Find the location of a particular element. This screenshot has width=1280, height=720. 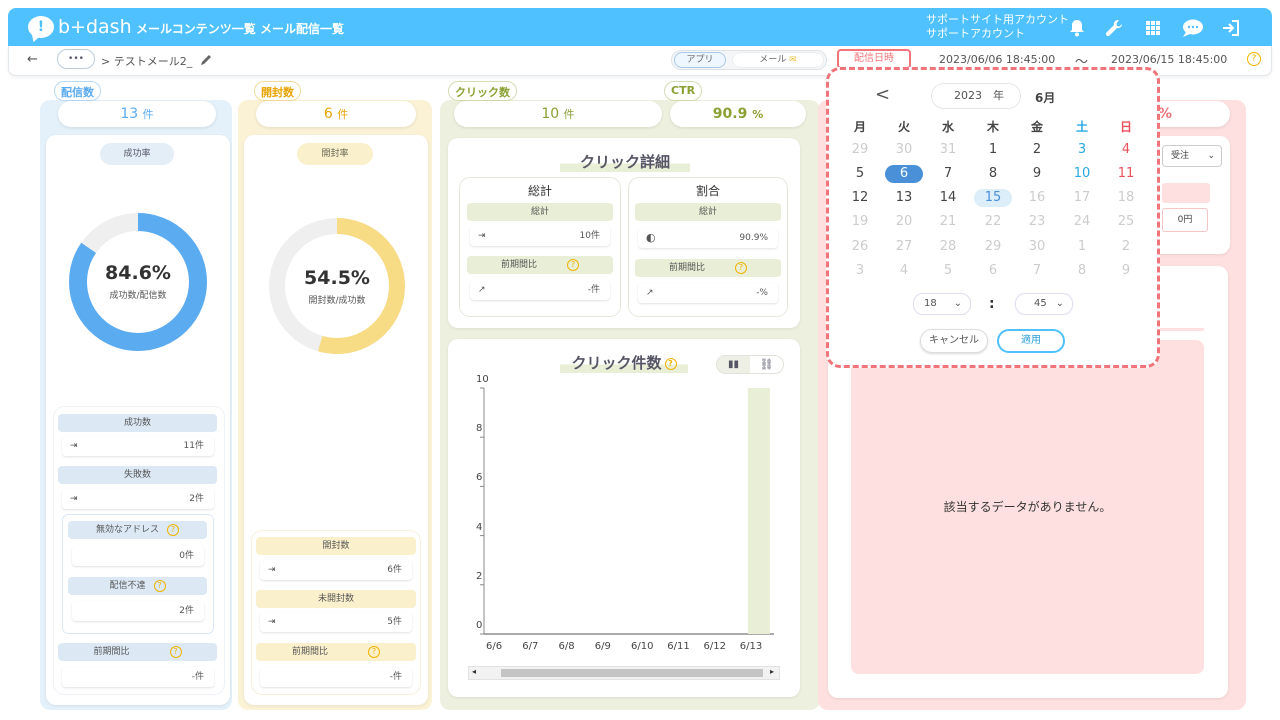

nav-mail-deliveries: メール配信一覧 is located at coordinates (302, 28).